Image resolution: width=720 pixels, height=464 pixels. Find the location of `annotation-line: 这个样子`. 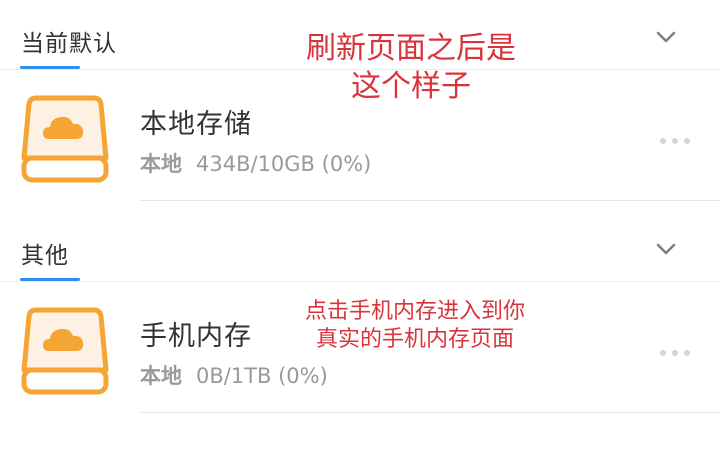

annotation-line: 这个样子 is located at coordinates (411, 86).